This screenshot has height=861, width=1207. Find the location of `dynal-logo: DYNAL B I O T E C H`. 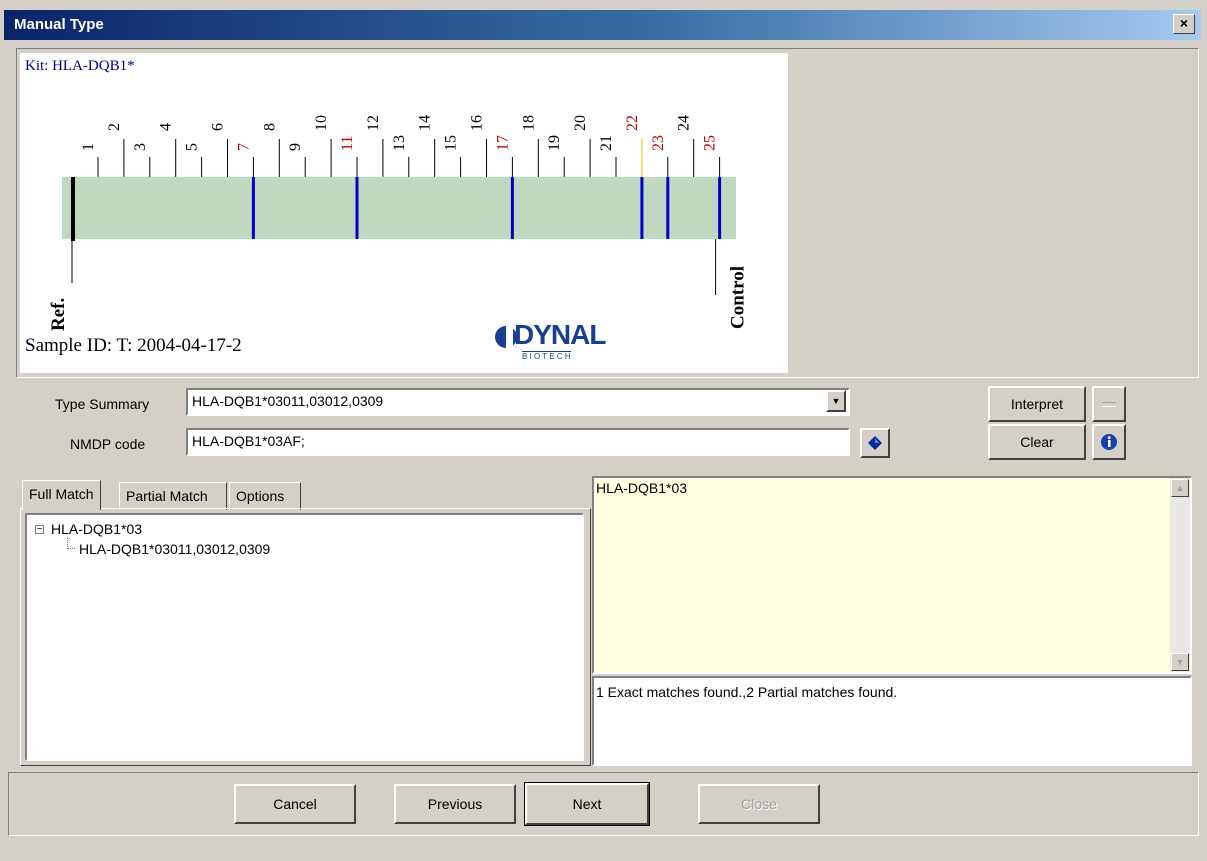

dynal-logo: DYNAL B I O T E C H is located at coordinates (562, 340).